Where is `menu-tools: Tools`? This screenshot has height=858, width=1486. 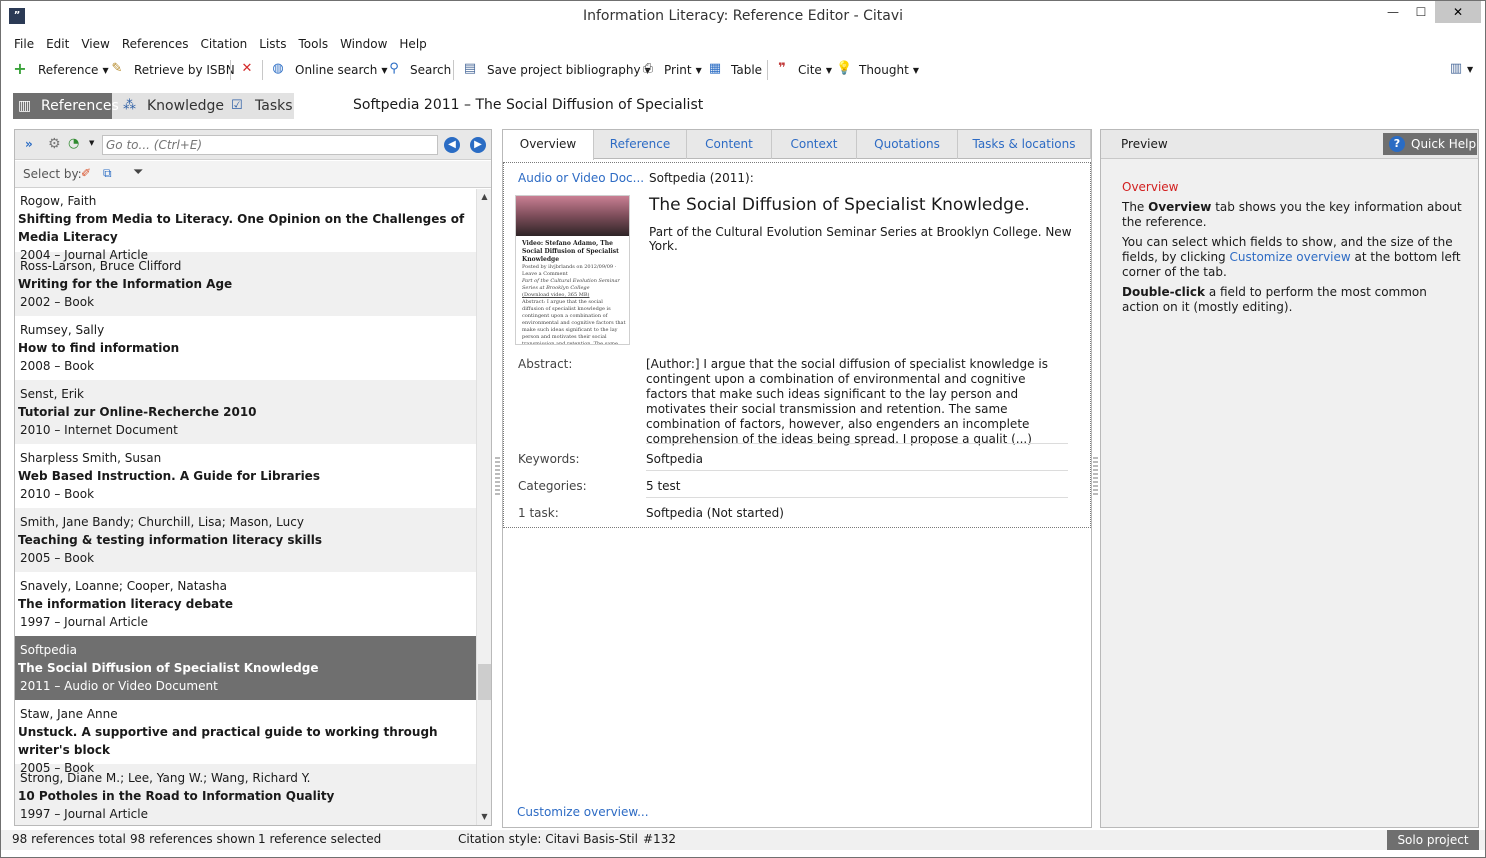
menu-tools: Tools is located at coordinates (314, 44).